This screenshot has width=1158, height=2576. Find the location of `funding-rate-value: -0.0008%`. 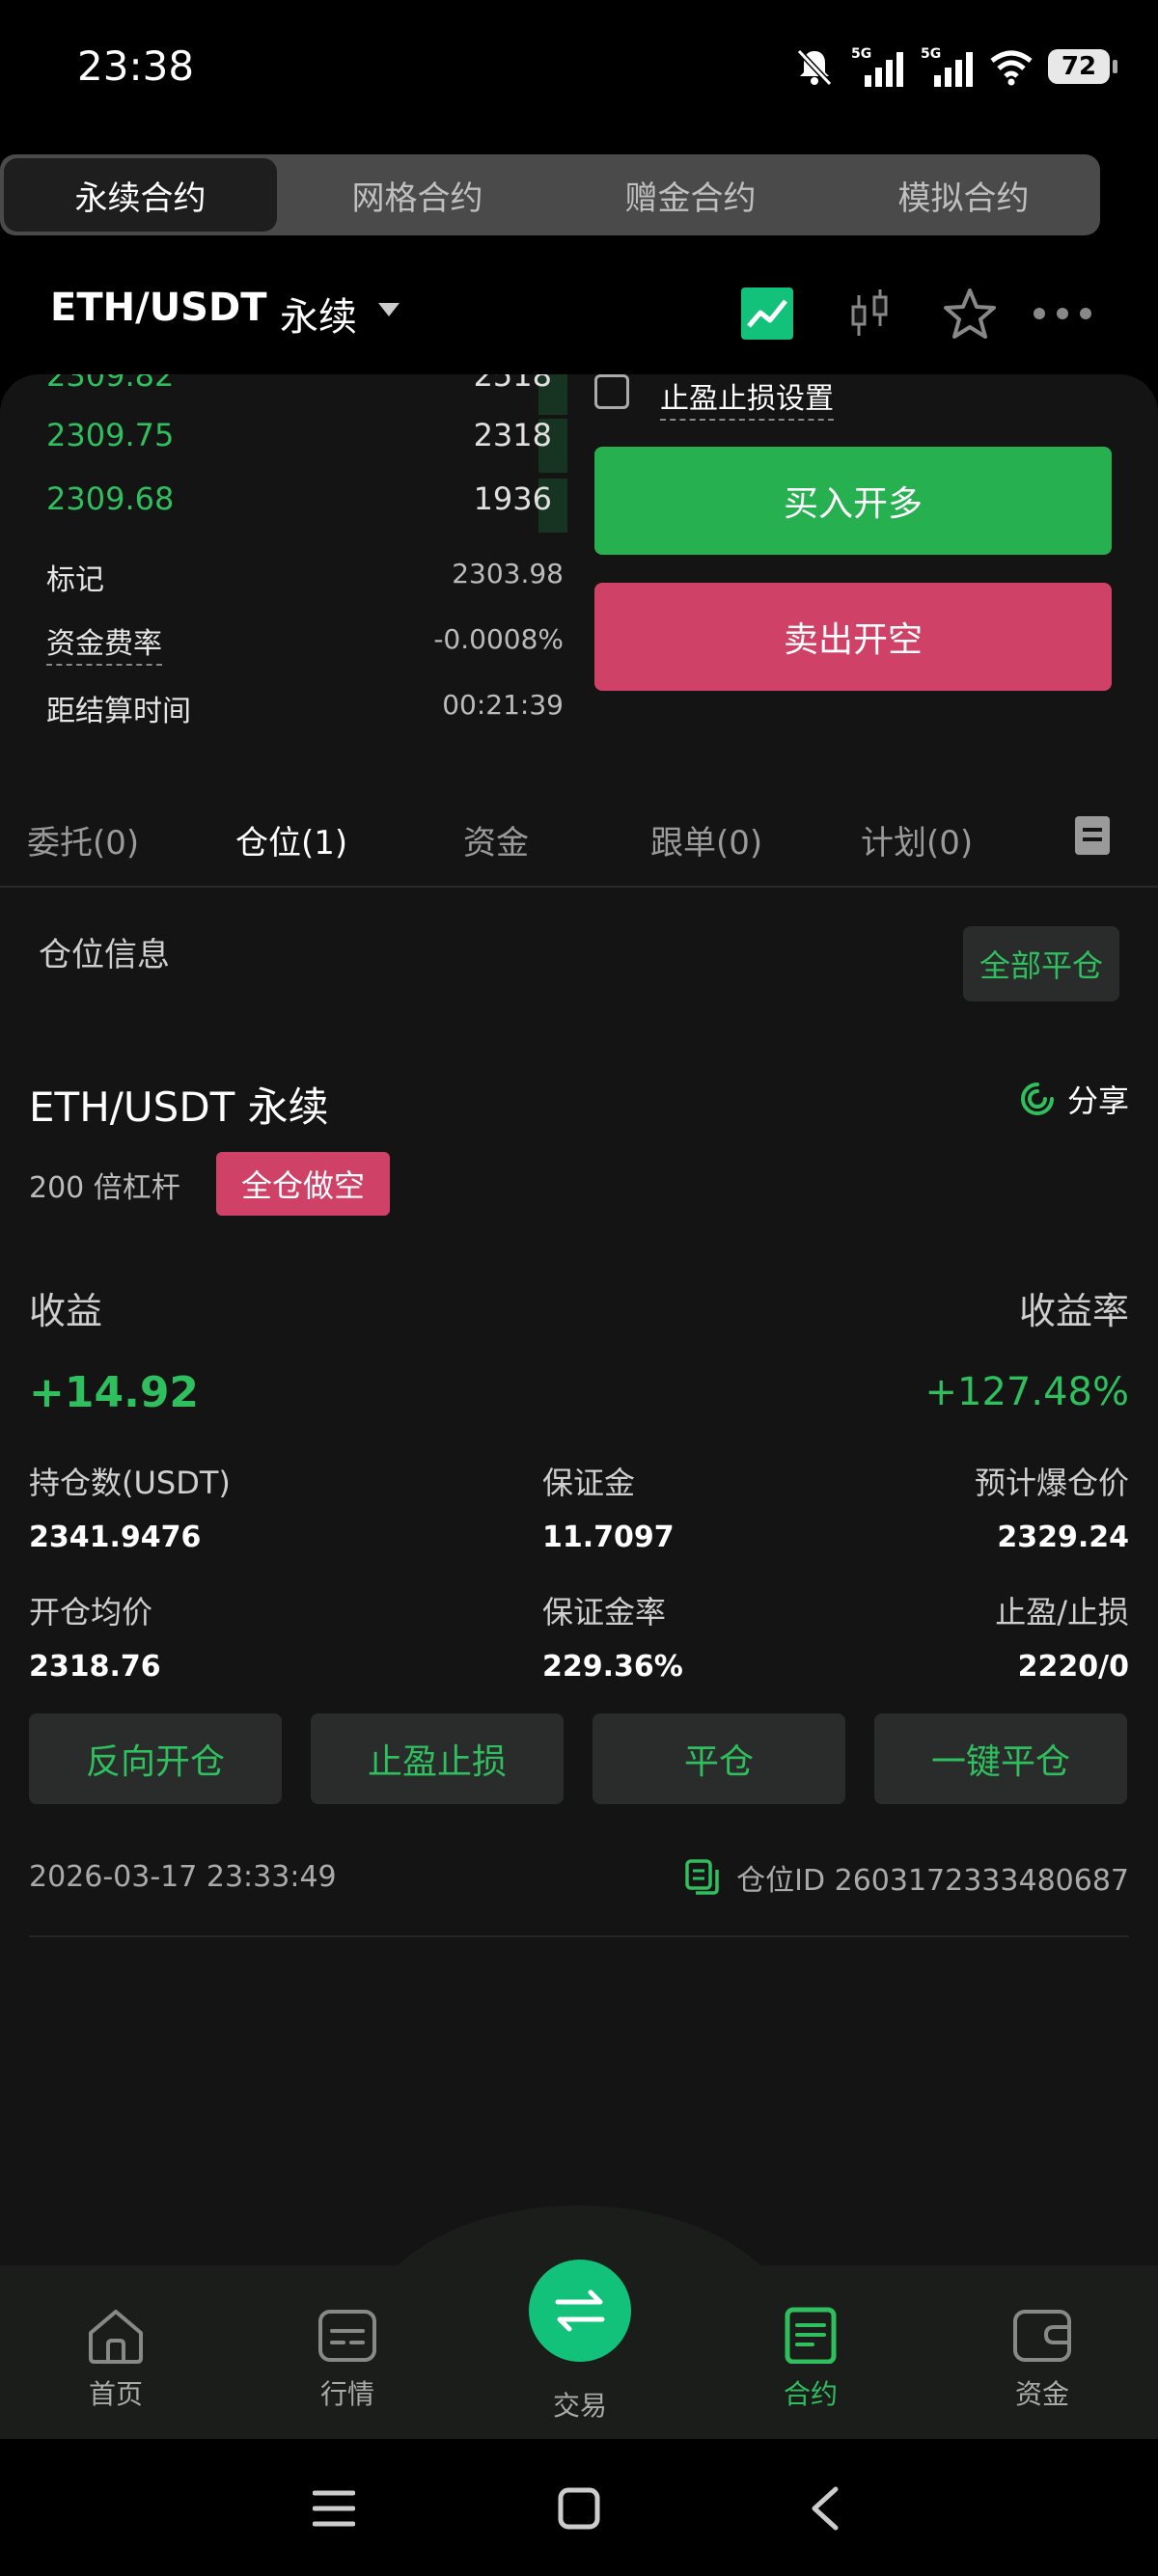

funding-rate-value: -0.0008% is located at coordinates (498, 639).